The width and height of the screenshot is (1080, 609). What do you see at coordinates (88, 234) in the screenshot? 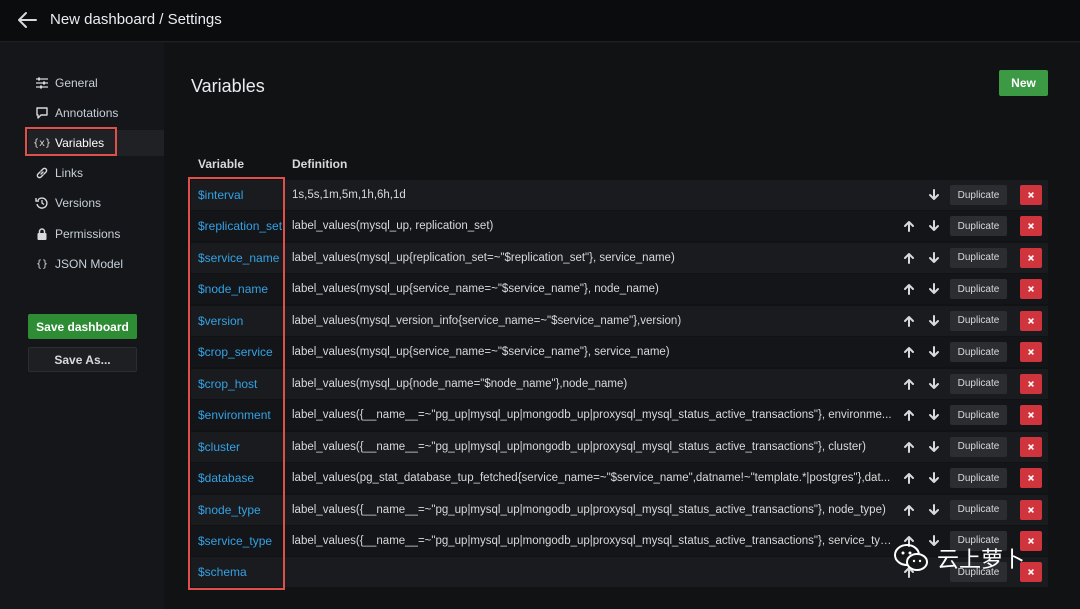
I see `sidebar-item-label: Permissions` at bounding box center [88, 234].